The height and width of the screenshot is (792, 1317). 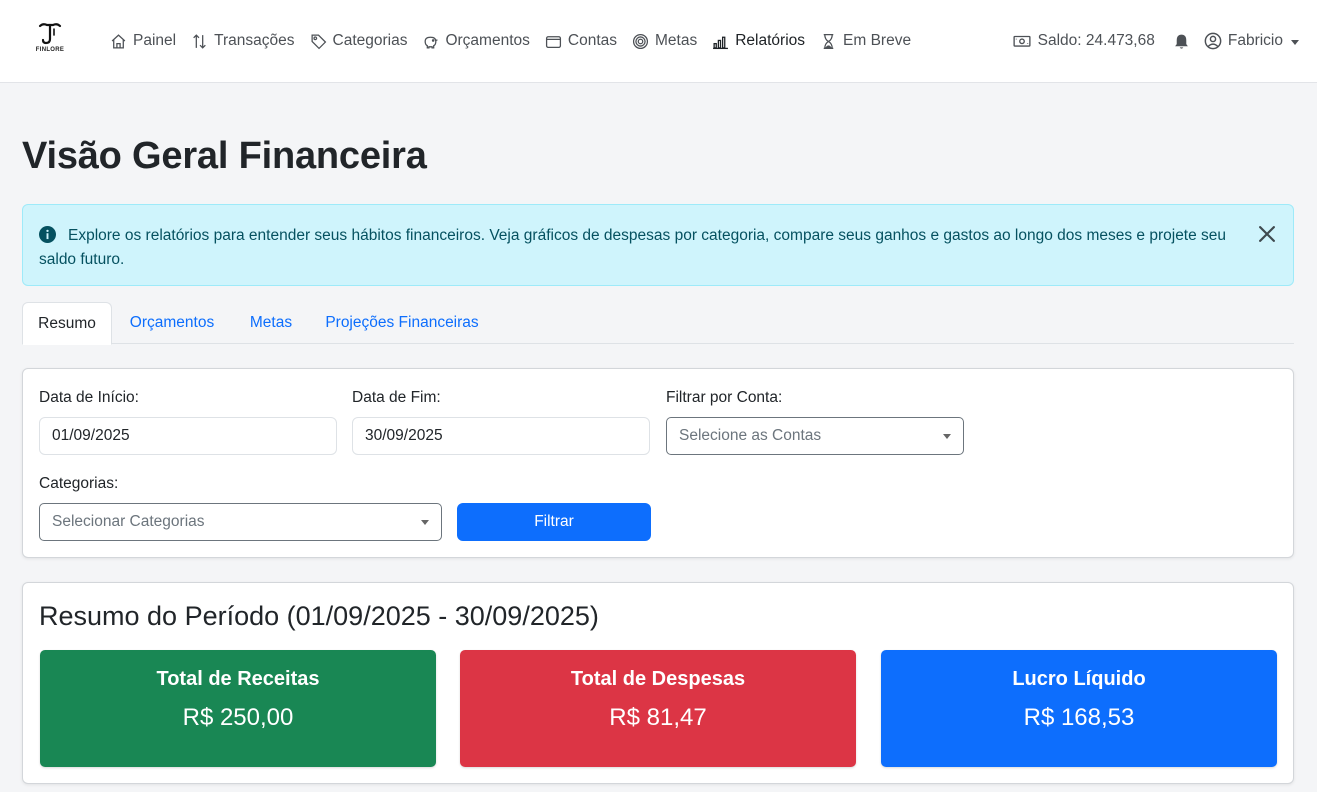 I want to click on categories-label: Categorias:, so click(x=79, y=483).